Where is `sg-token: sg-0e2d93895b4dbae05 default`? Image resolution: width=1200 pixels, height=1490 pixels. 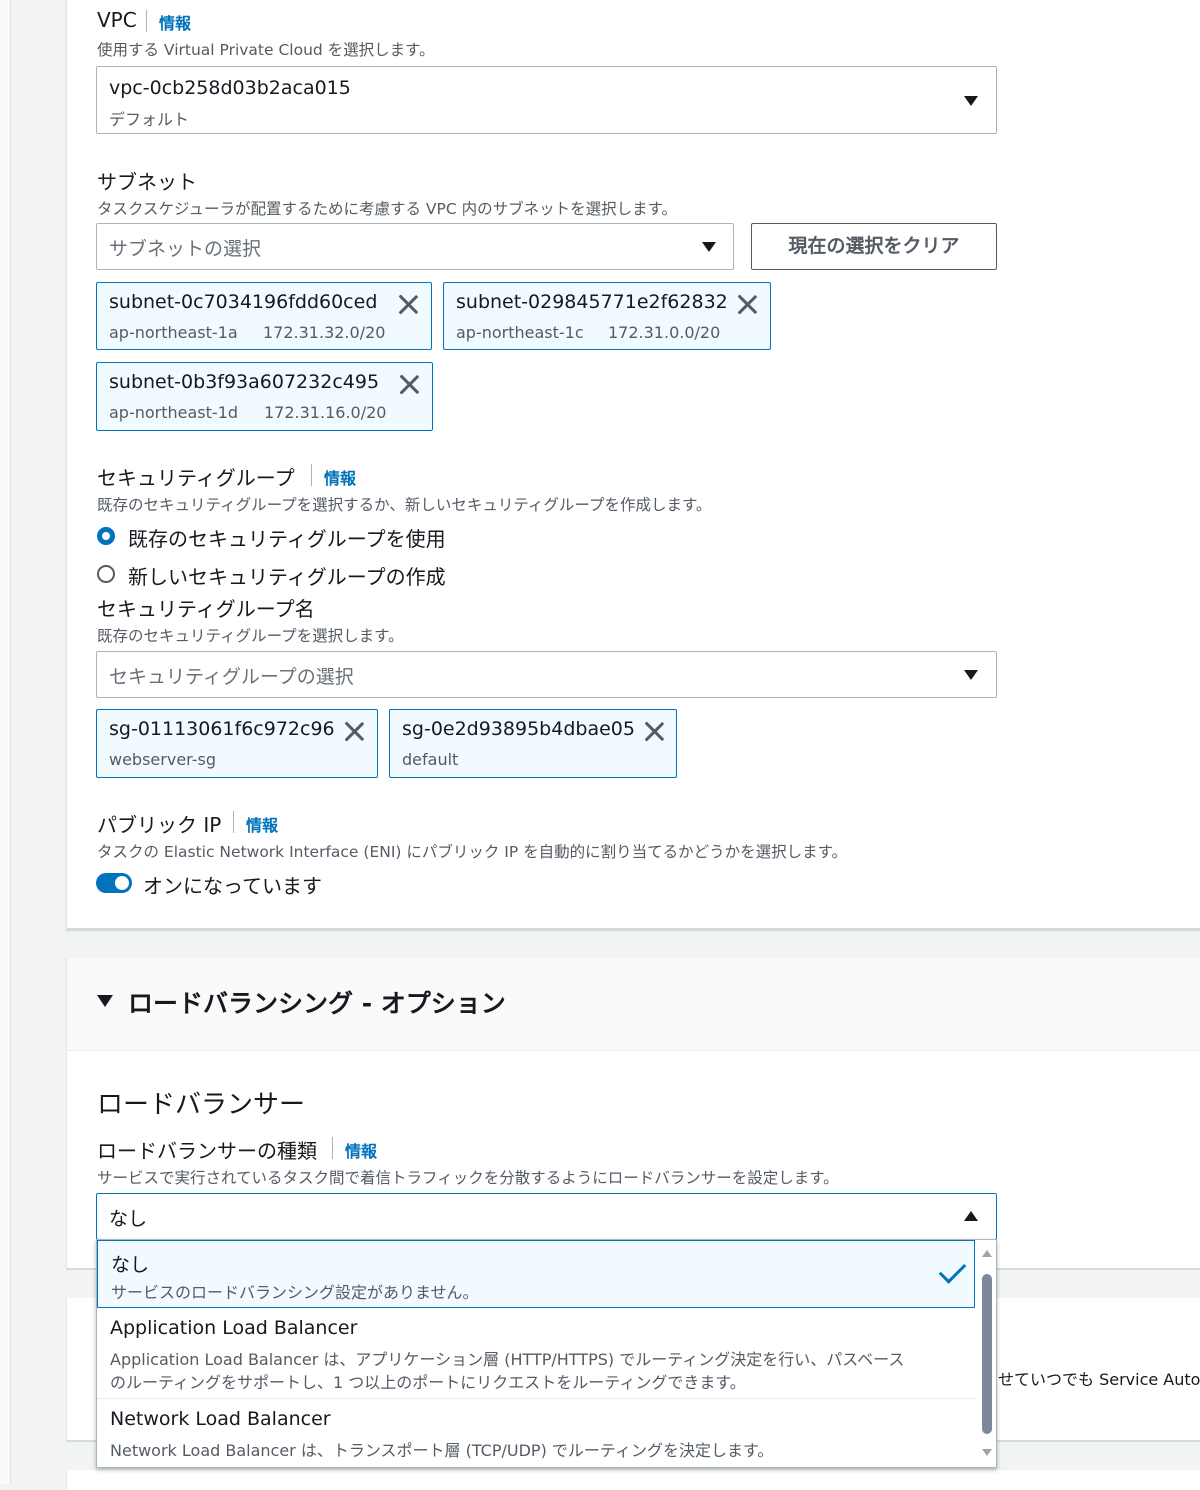 sg-token: sg-0e2d93895b4dbae05 default is located at coordinates (533, 743).